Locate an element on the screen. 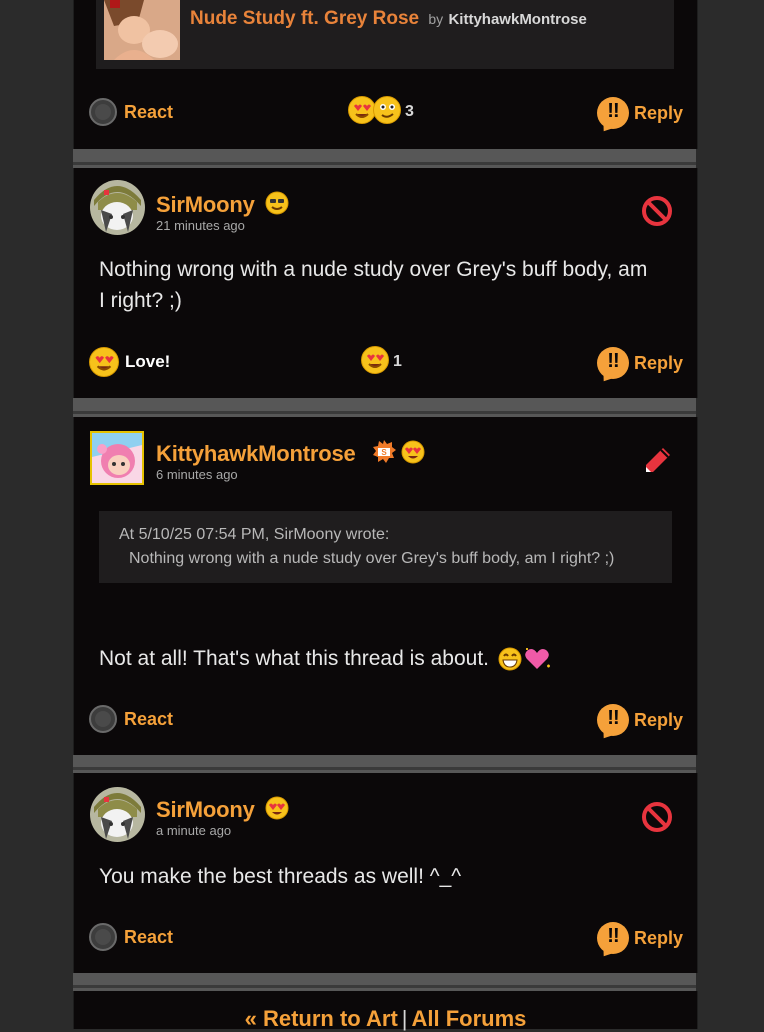  reaction-count: 3 is located at coordinates (409, 111).